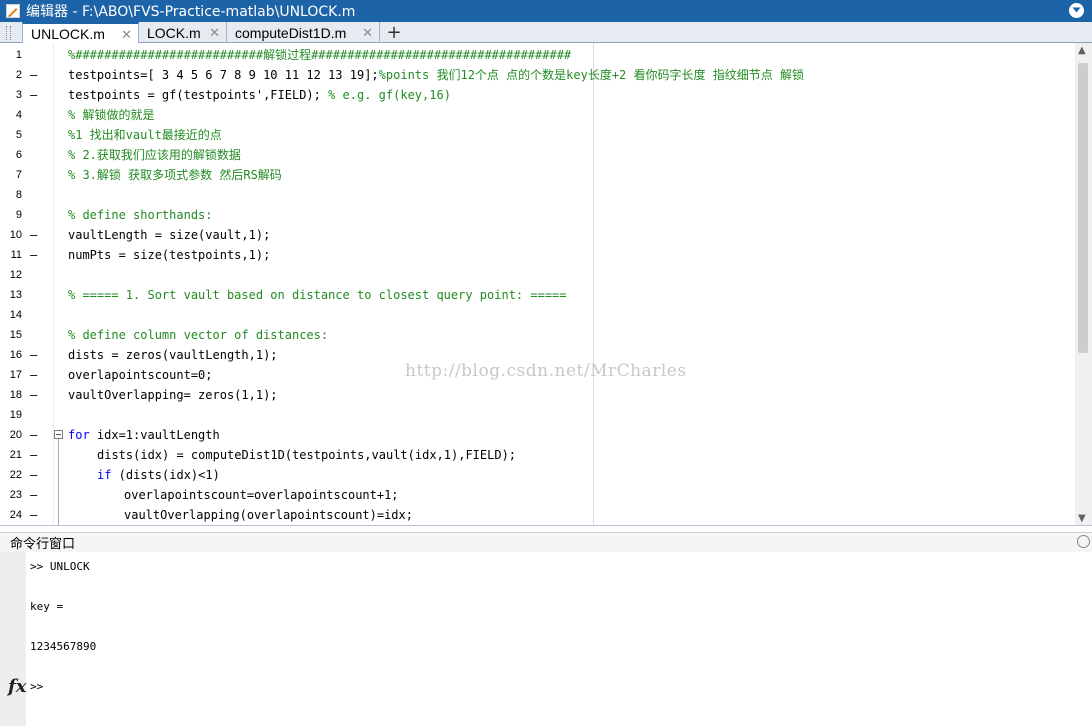 This screenshot has height=726, width=1092. Describe the element at coordinates (15, 275) in the screenshot. I see `line-number: 12` at that location.